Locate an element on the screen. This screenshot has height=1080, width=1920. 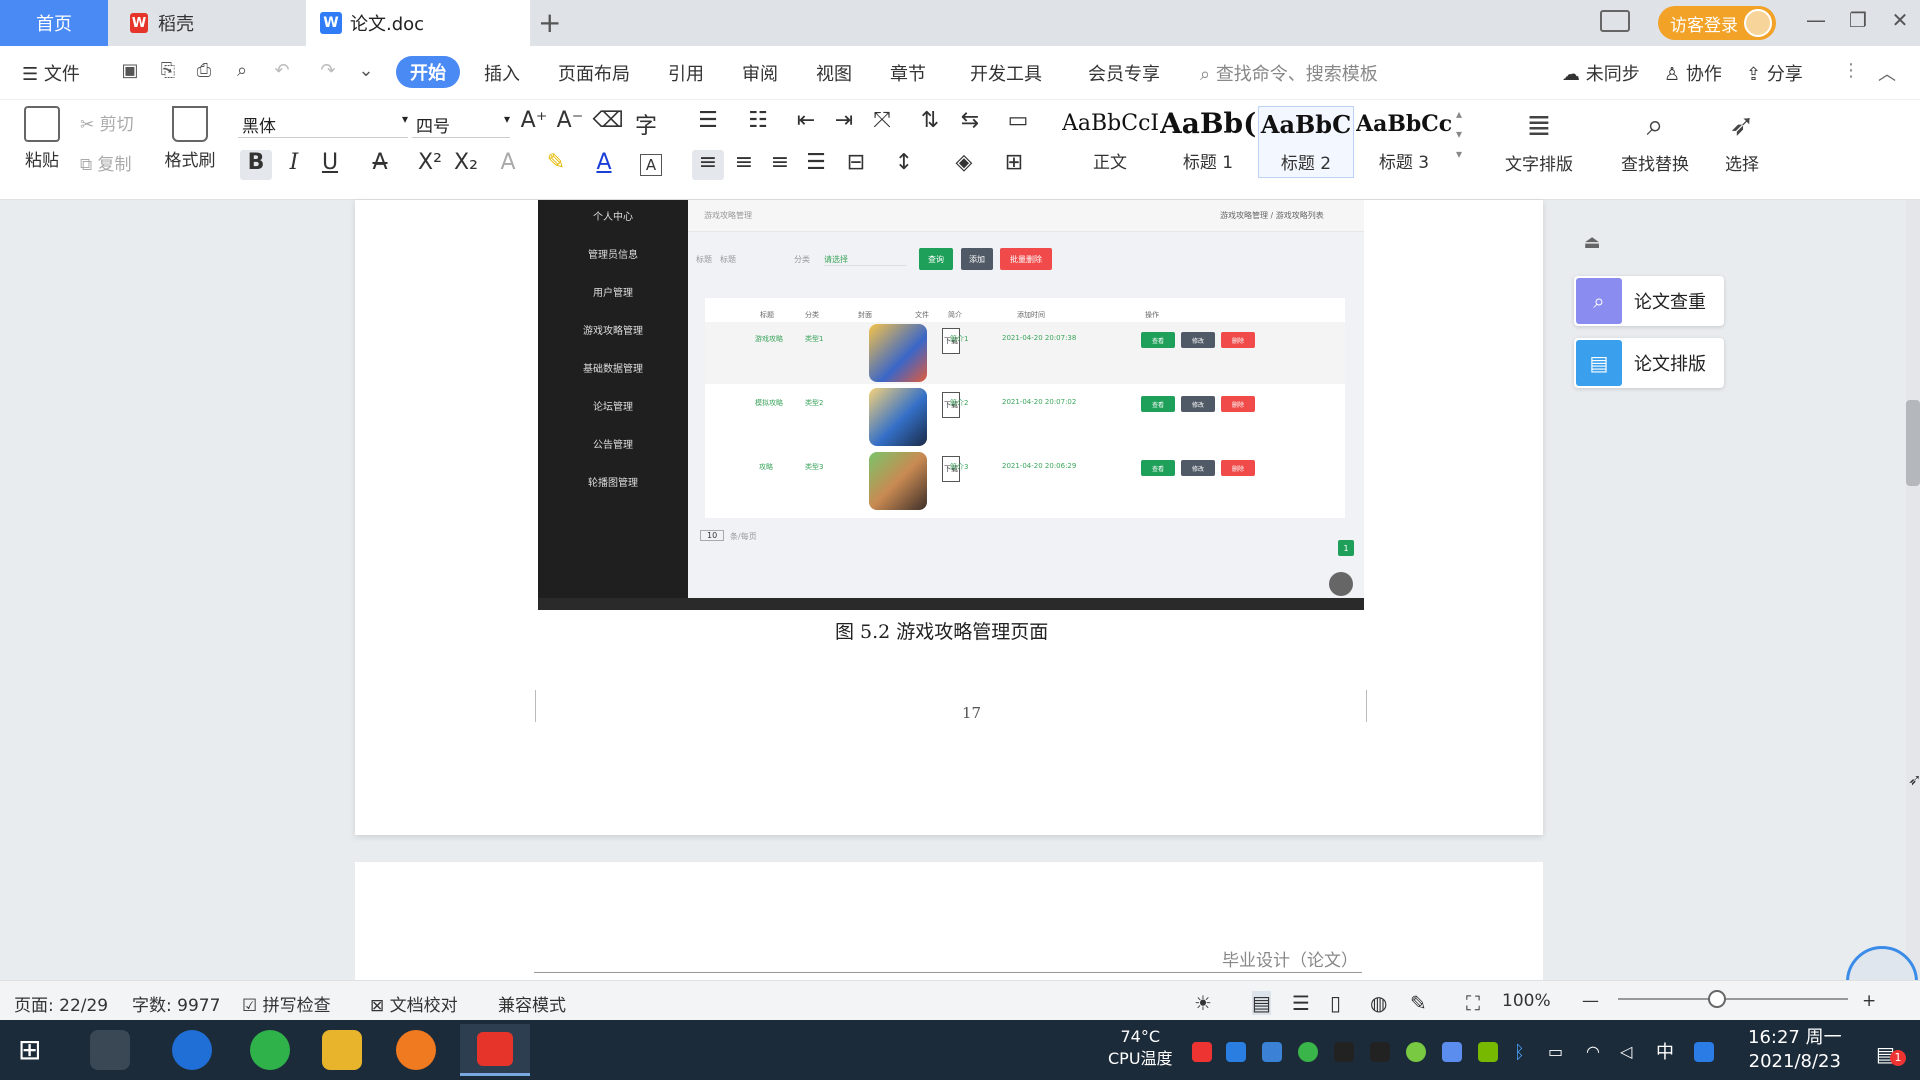
font-size-select: 四号 ▾ is located at coordinates (461, 125).